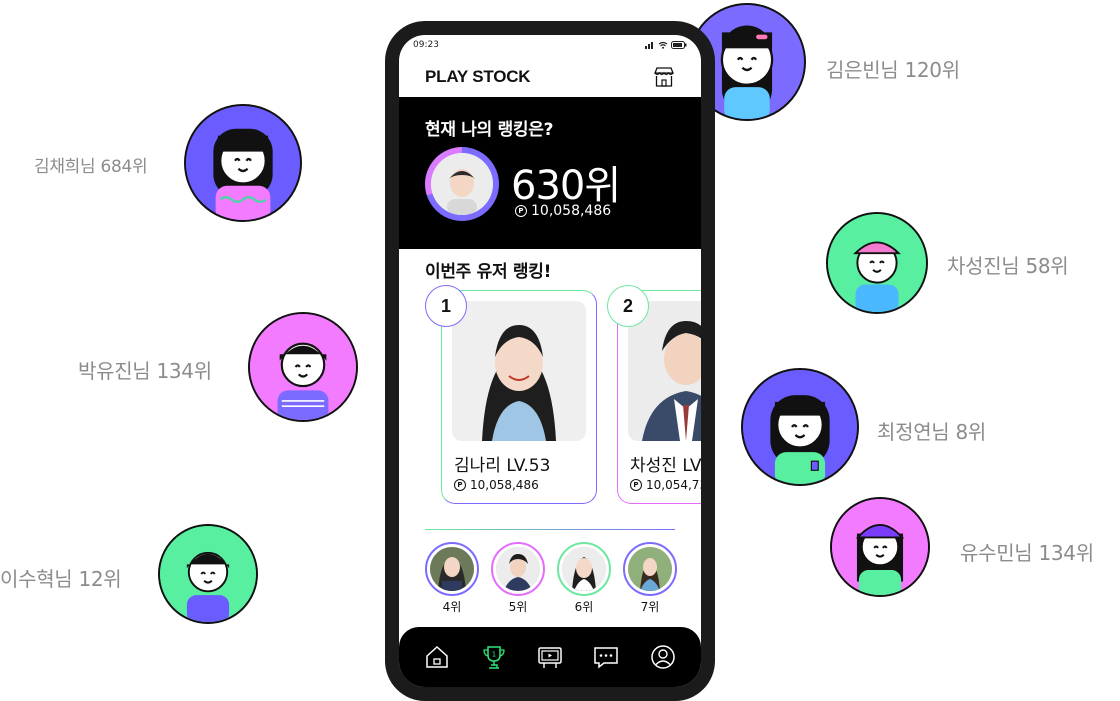 The height and width of the screenshot is (701, 1120). What do you see at coordinates (488, 272) in the screenshot?
I see `weekly-ranking-title: 이번주 유저 랭킹!` at bounding box center [488, 272].